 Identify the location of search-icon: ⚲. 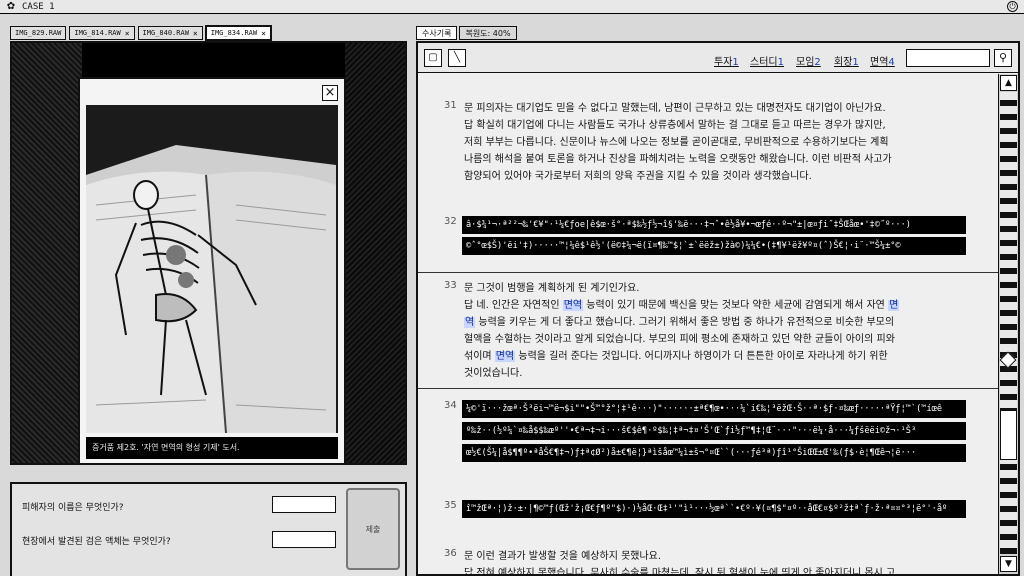
(1003, 58).